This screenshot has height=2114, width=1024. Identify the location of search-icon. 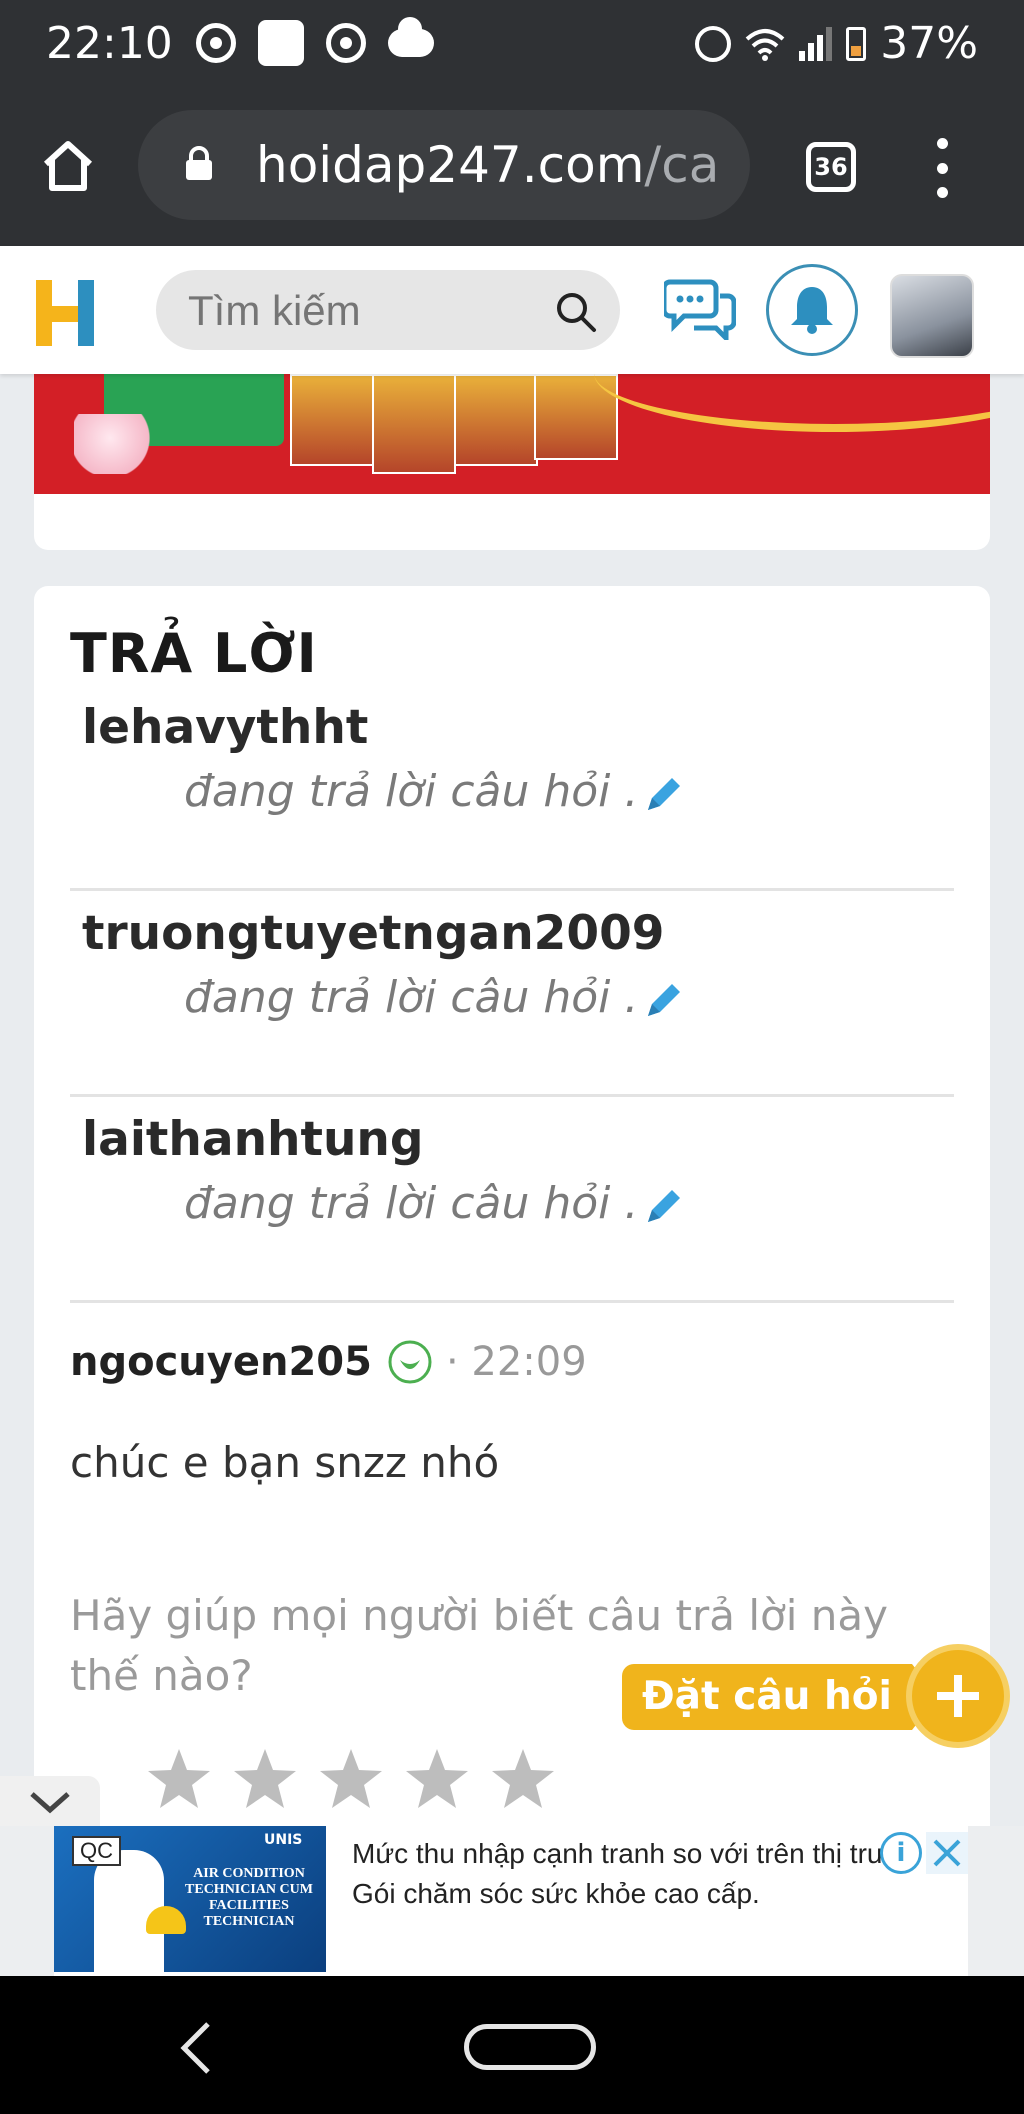
(576, 312).